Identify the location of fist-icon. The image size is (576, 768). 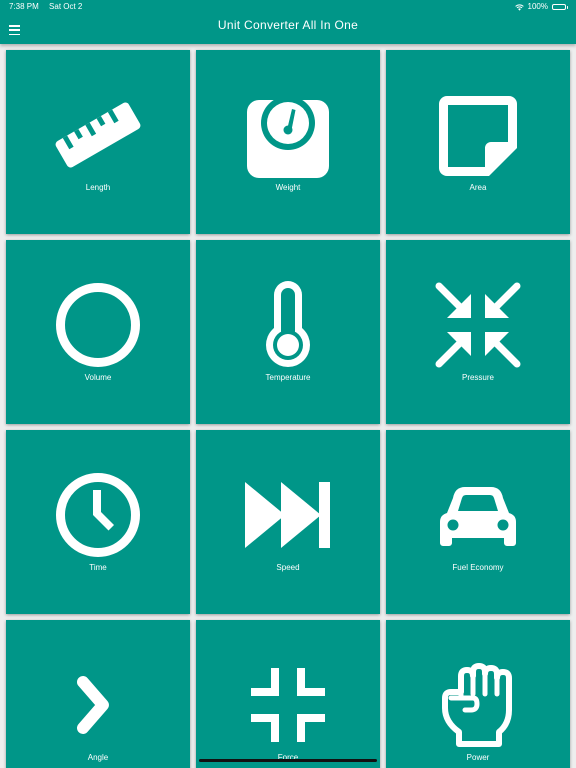
(477, 705).